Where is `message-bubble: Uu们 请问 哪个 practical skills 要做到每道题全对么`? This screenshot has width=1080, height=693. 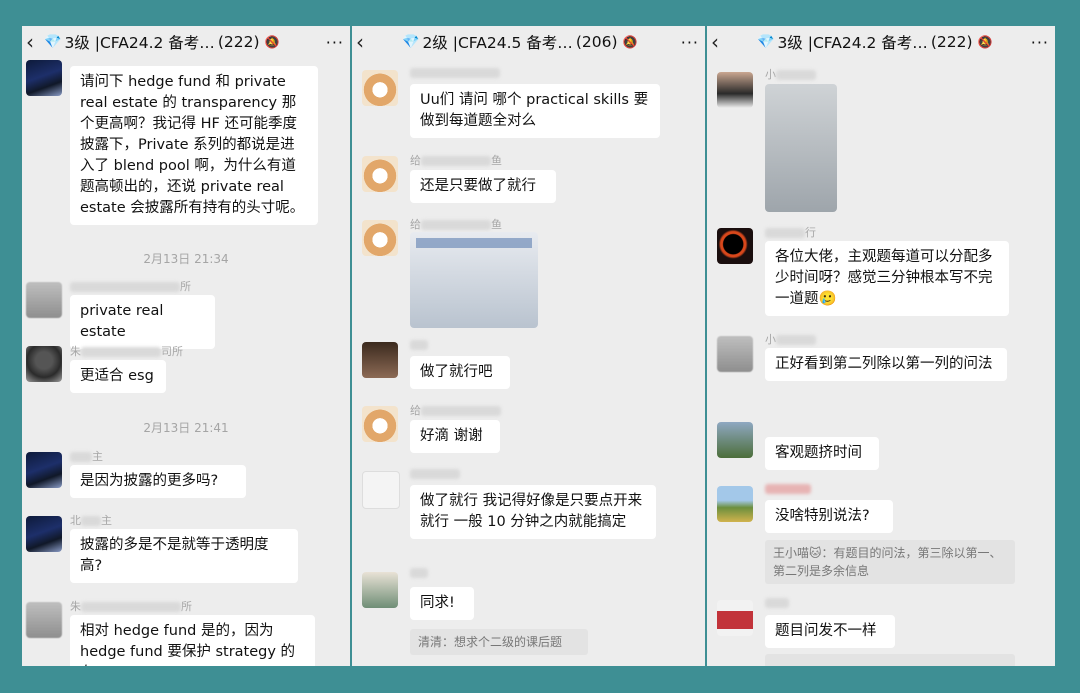
message-bubble: Uu们 请问 哪个 practical skills 要做到每道题全对么 is located at coordinates (535, 111).